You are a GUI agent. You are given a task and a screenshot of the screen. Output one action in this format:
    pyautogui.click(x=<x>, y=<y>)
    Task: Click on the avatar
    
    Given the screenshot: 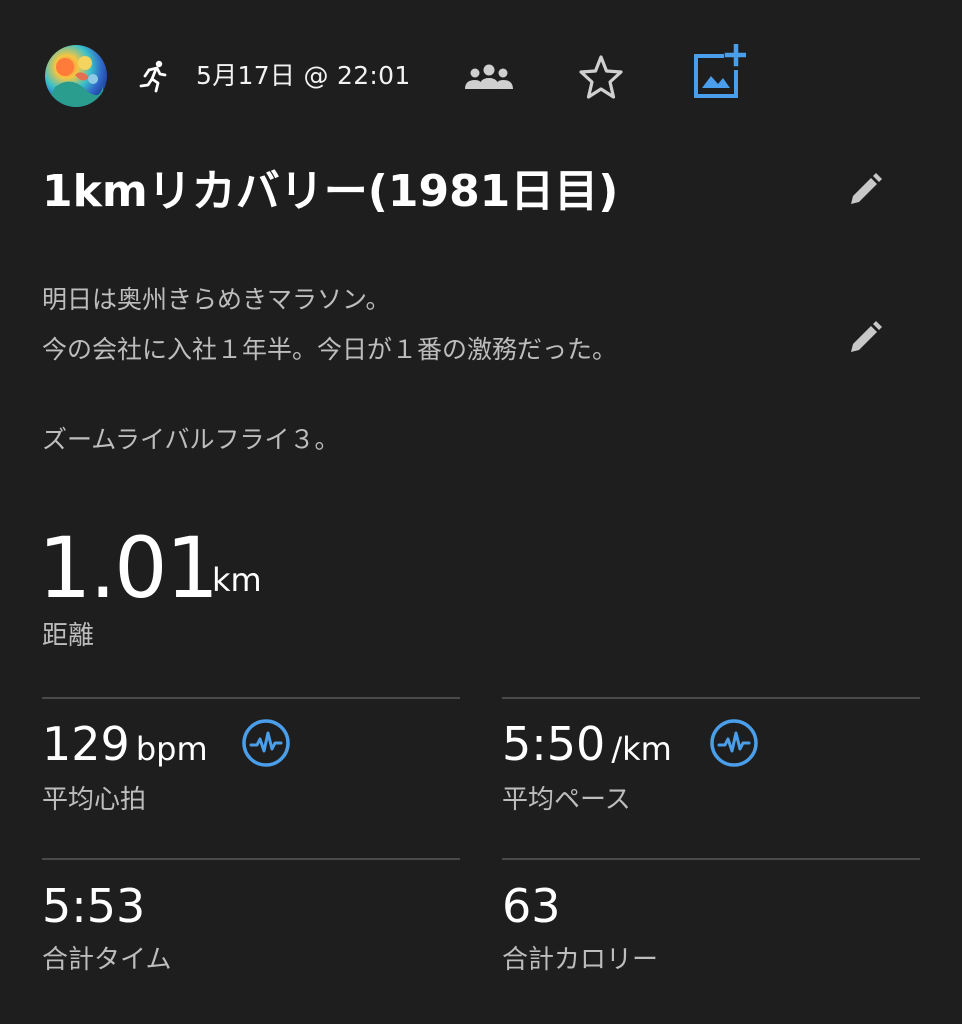 What is the action you would take?
    pyautogui.click(x=76, y=76)
    